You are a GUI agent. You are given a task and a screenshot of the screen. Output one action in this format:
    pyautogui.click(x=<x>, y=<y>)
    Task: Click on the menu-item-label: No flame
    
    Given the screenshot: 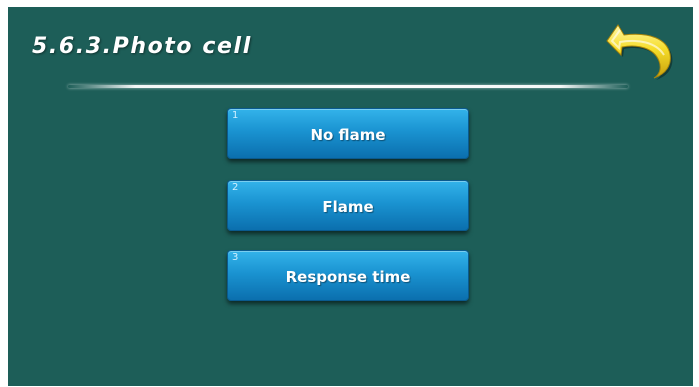 What is the action you would take?
    pyautogui.click(x=348, y=135)
    